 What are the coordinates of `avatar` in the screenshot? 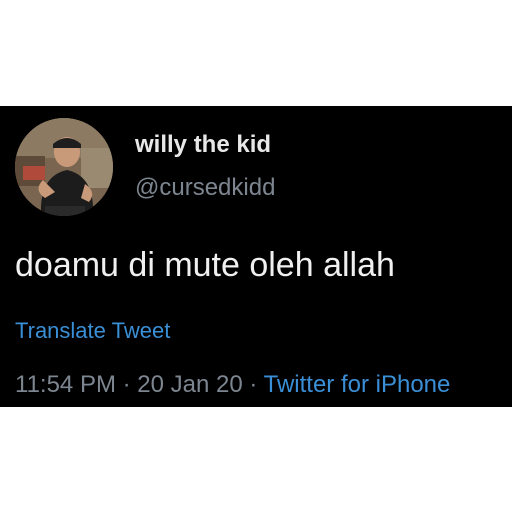 It's located at (64, 167).